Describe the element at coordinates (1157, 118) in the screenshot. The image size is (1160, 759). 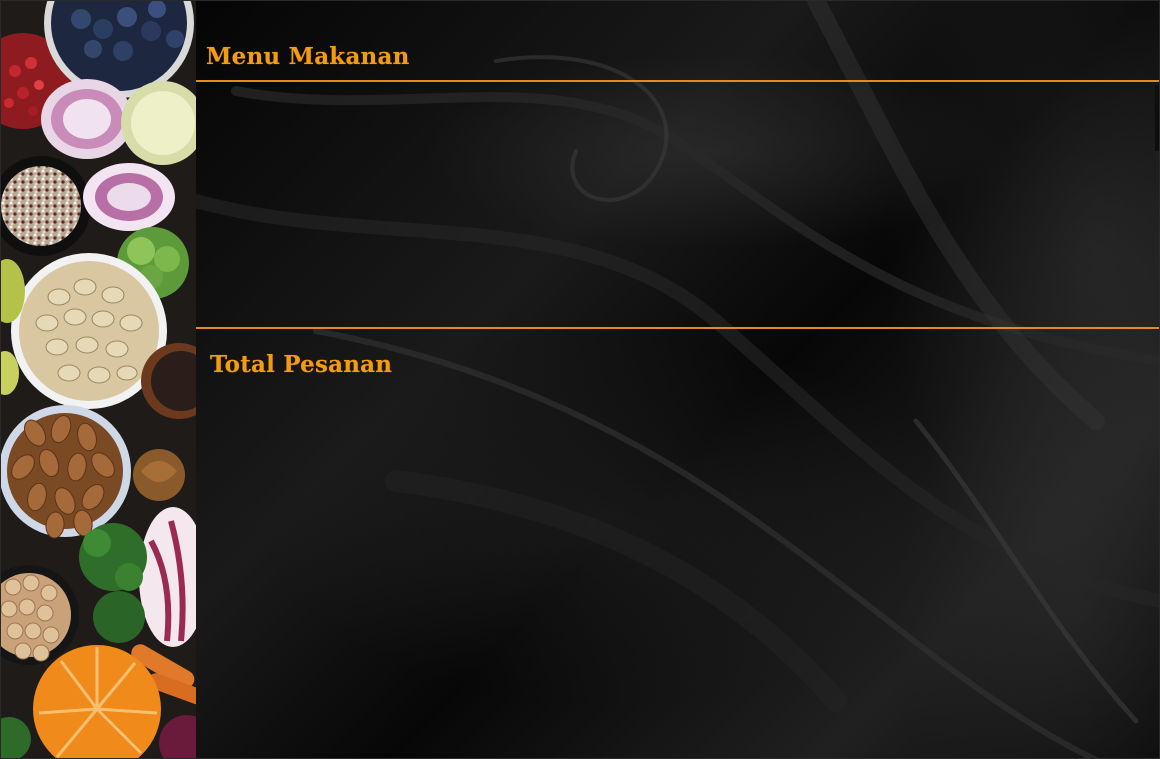
I see `menu-scrollbar` at that location.